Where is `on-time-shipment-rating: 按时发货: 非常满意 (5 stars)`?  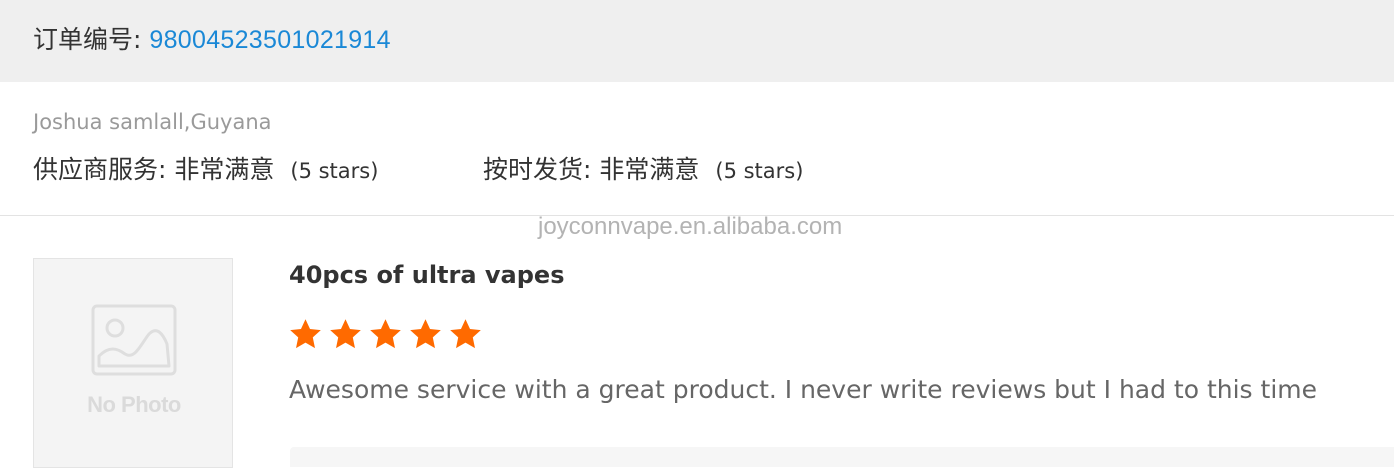
on-time-shipment-rating: 按时发货: 非常满意 (5 stars) is located at coordinates (643, 171).